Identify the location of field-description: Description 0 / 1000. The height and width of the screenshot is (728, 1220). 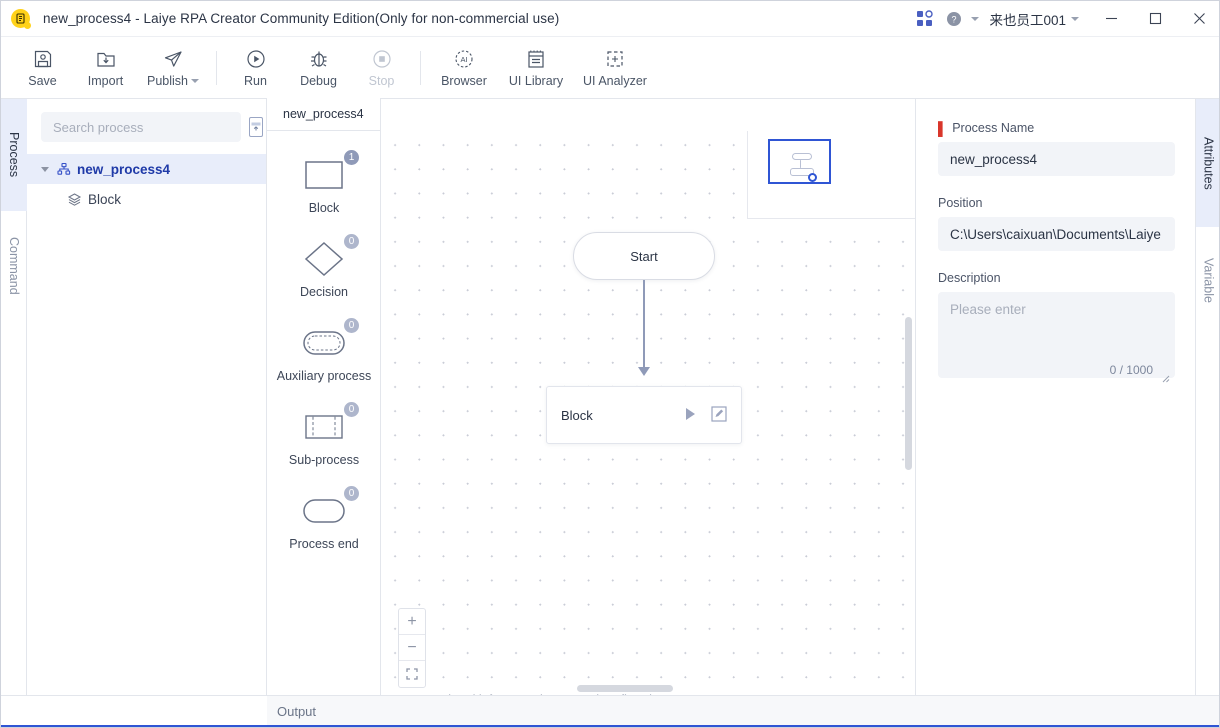
(1056, 327).